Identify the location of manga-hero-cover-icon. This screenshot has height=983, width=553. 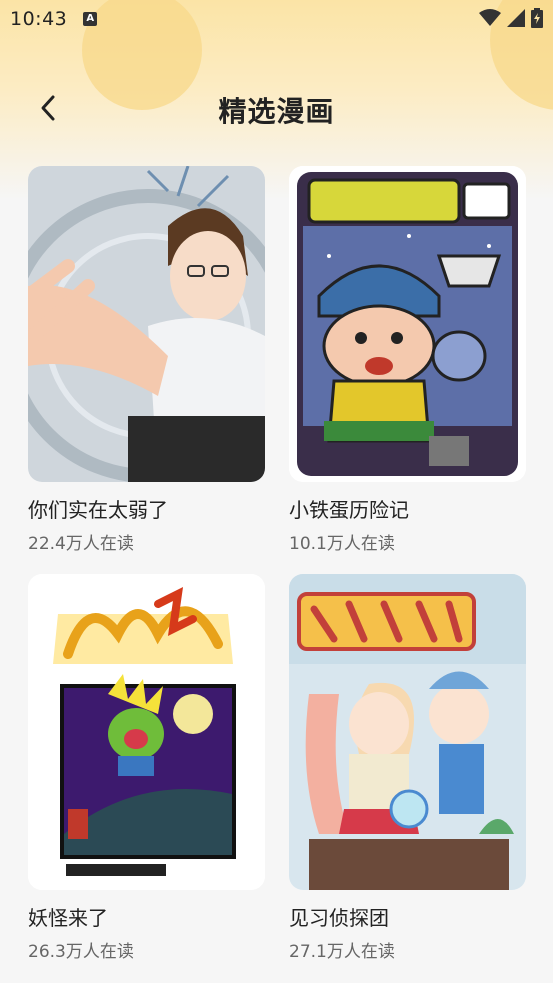
(146, 324).